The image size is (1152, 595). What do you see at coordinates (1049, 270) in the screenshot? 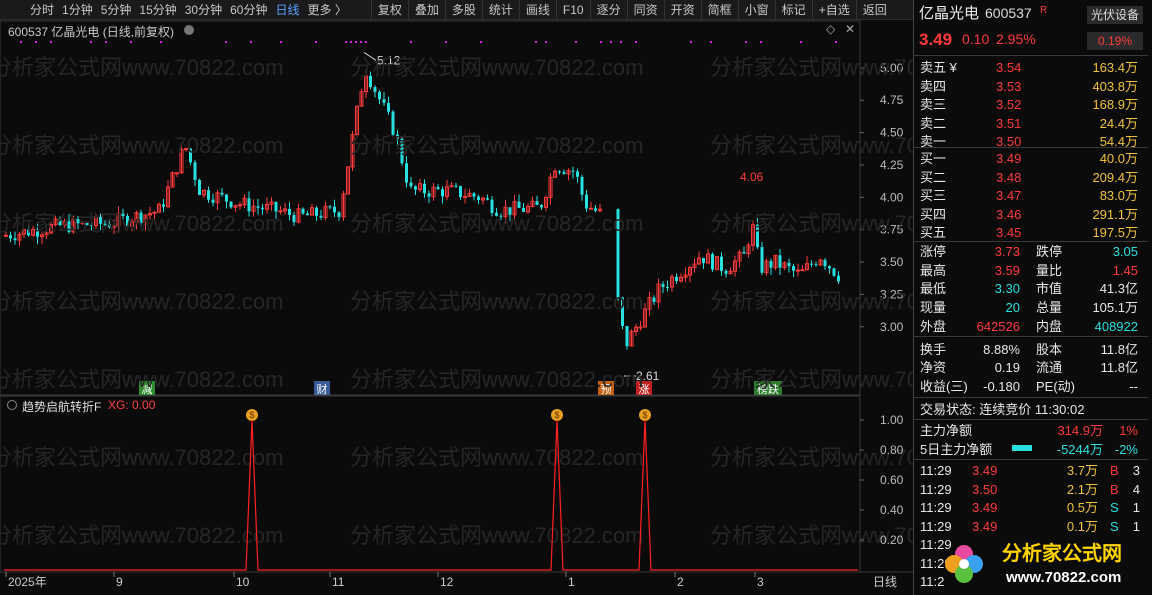
I see `stat-label-b: 量比` at bounding box center [1049, 270].